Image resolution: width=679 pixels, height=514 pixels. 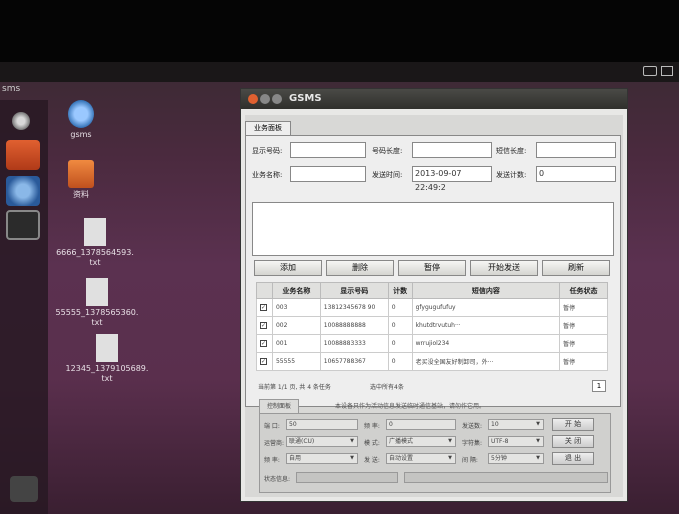 I want to click on mail-icon, so click(x=667, y=71).